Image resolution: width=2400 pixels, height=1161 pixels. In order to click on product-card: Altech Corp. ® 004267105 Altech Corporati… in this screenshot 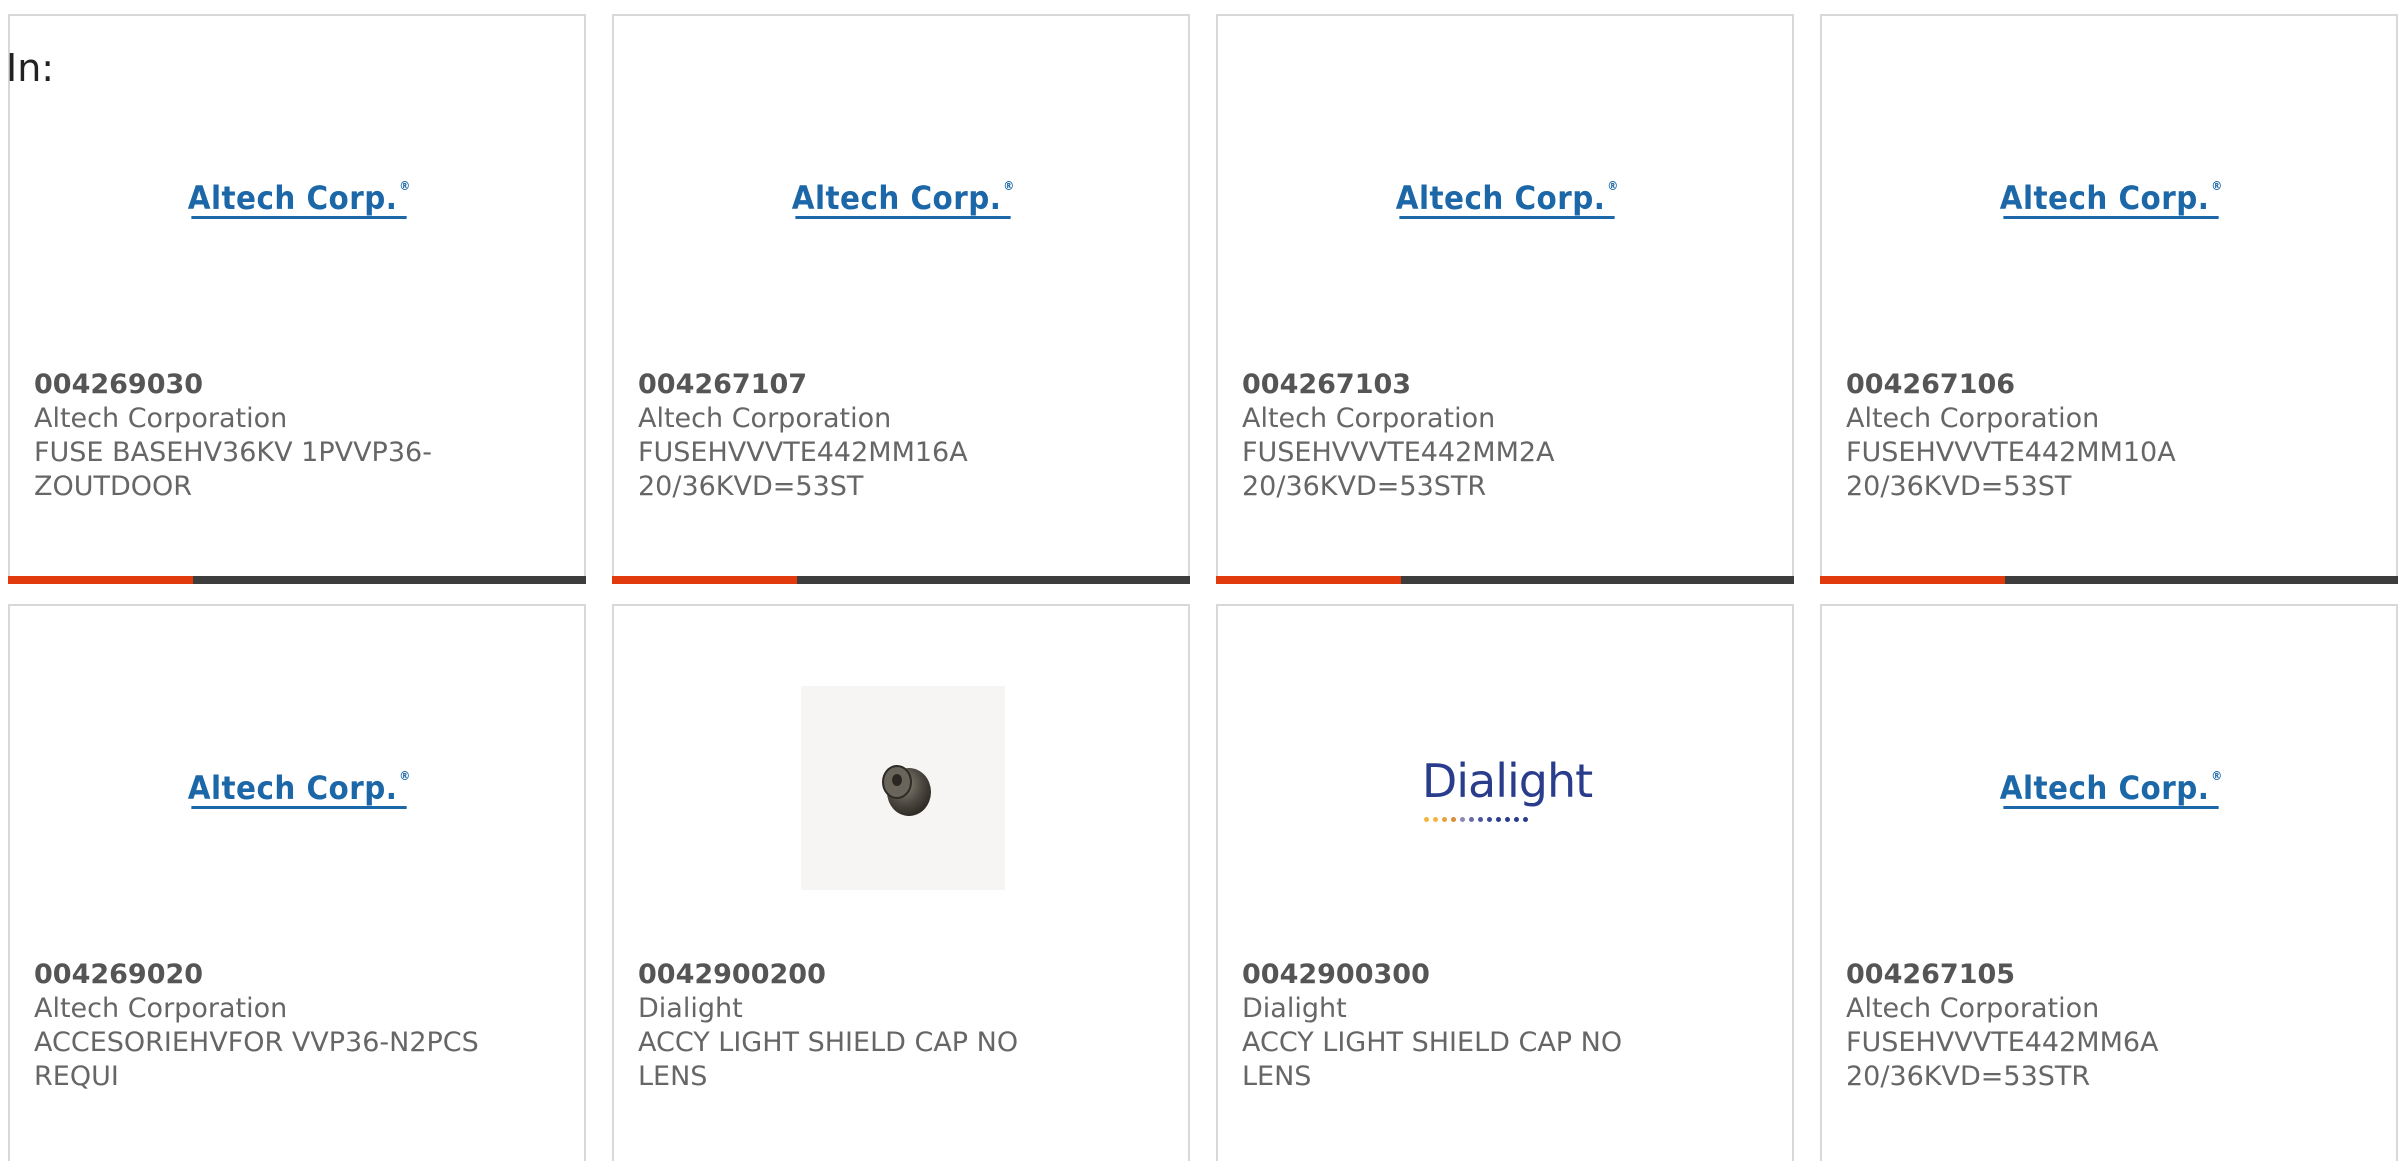, I will do `click(2109, 882)`.